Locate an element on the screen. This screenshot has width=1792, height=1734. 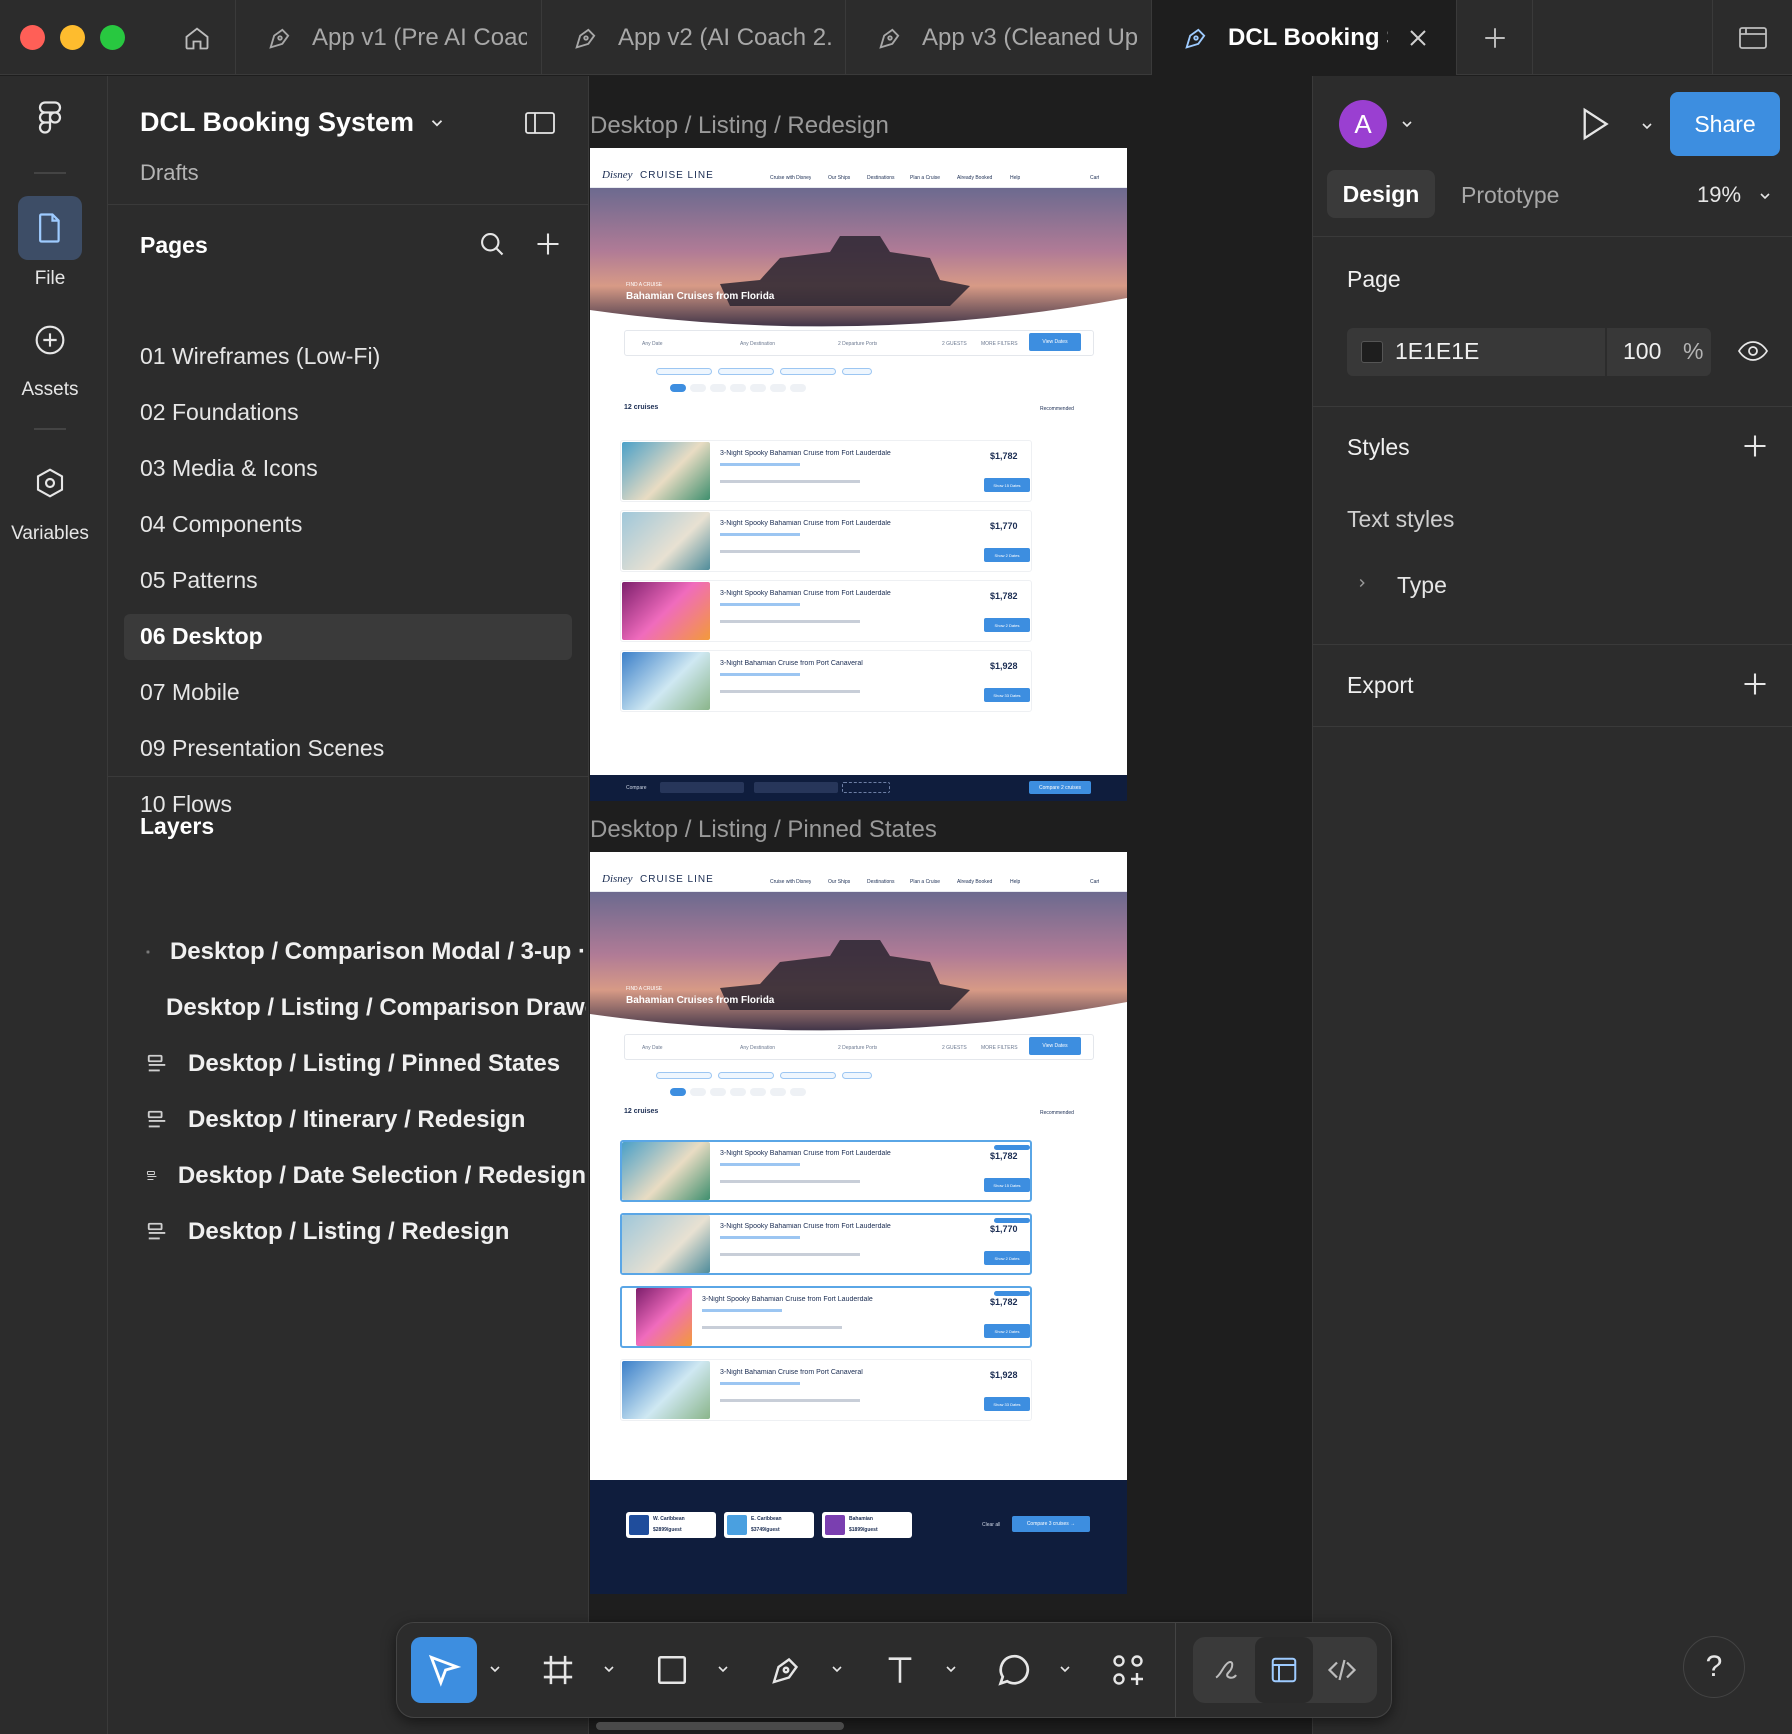
layer-item: Desktop / Itinerary / Redesign is located at coordinates (366, 1120).